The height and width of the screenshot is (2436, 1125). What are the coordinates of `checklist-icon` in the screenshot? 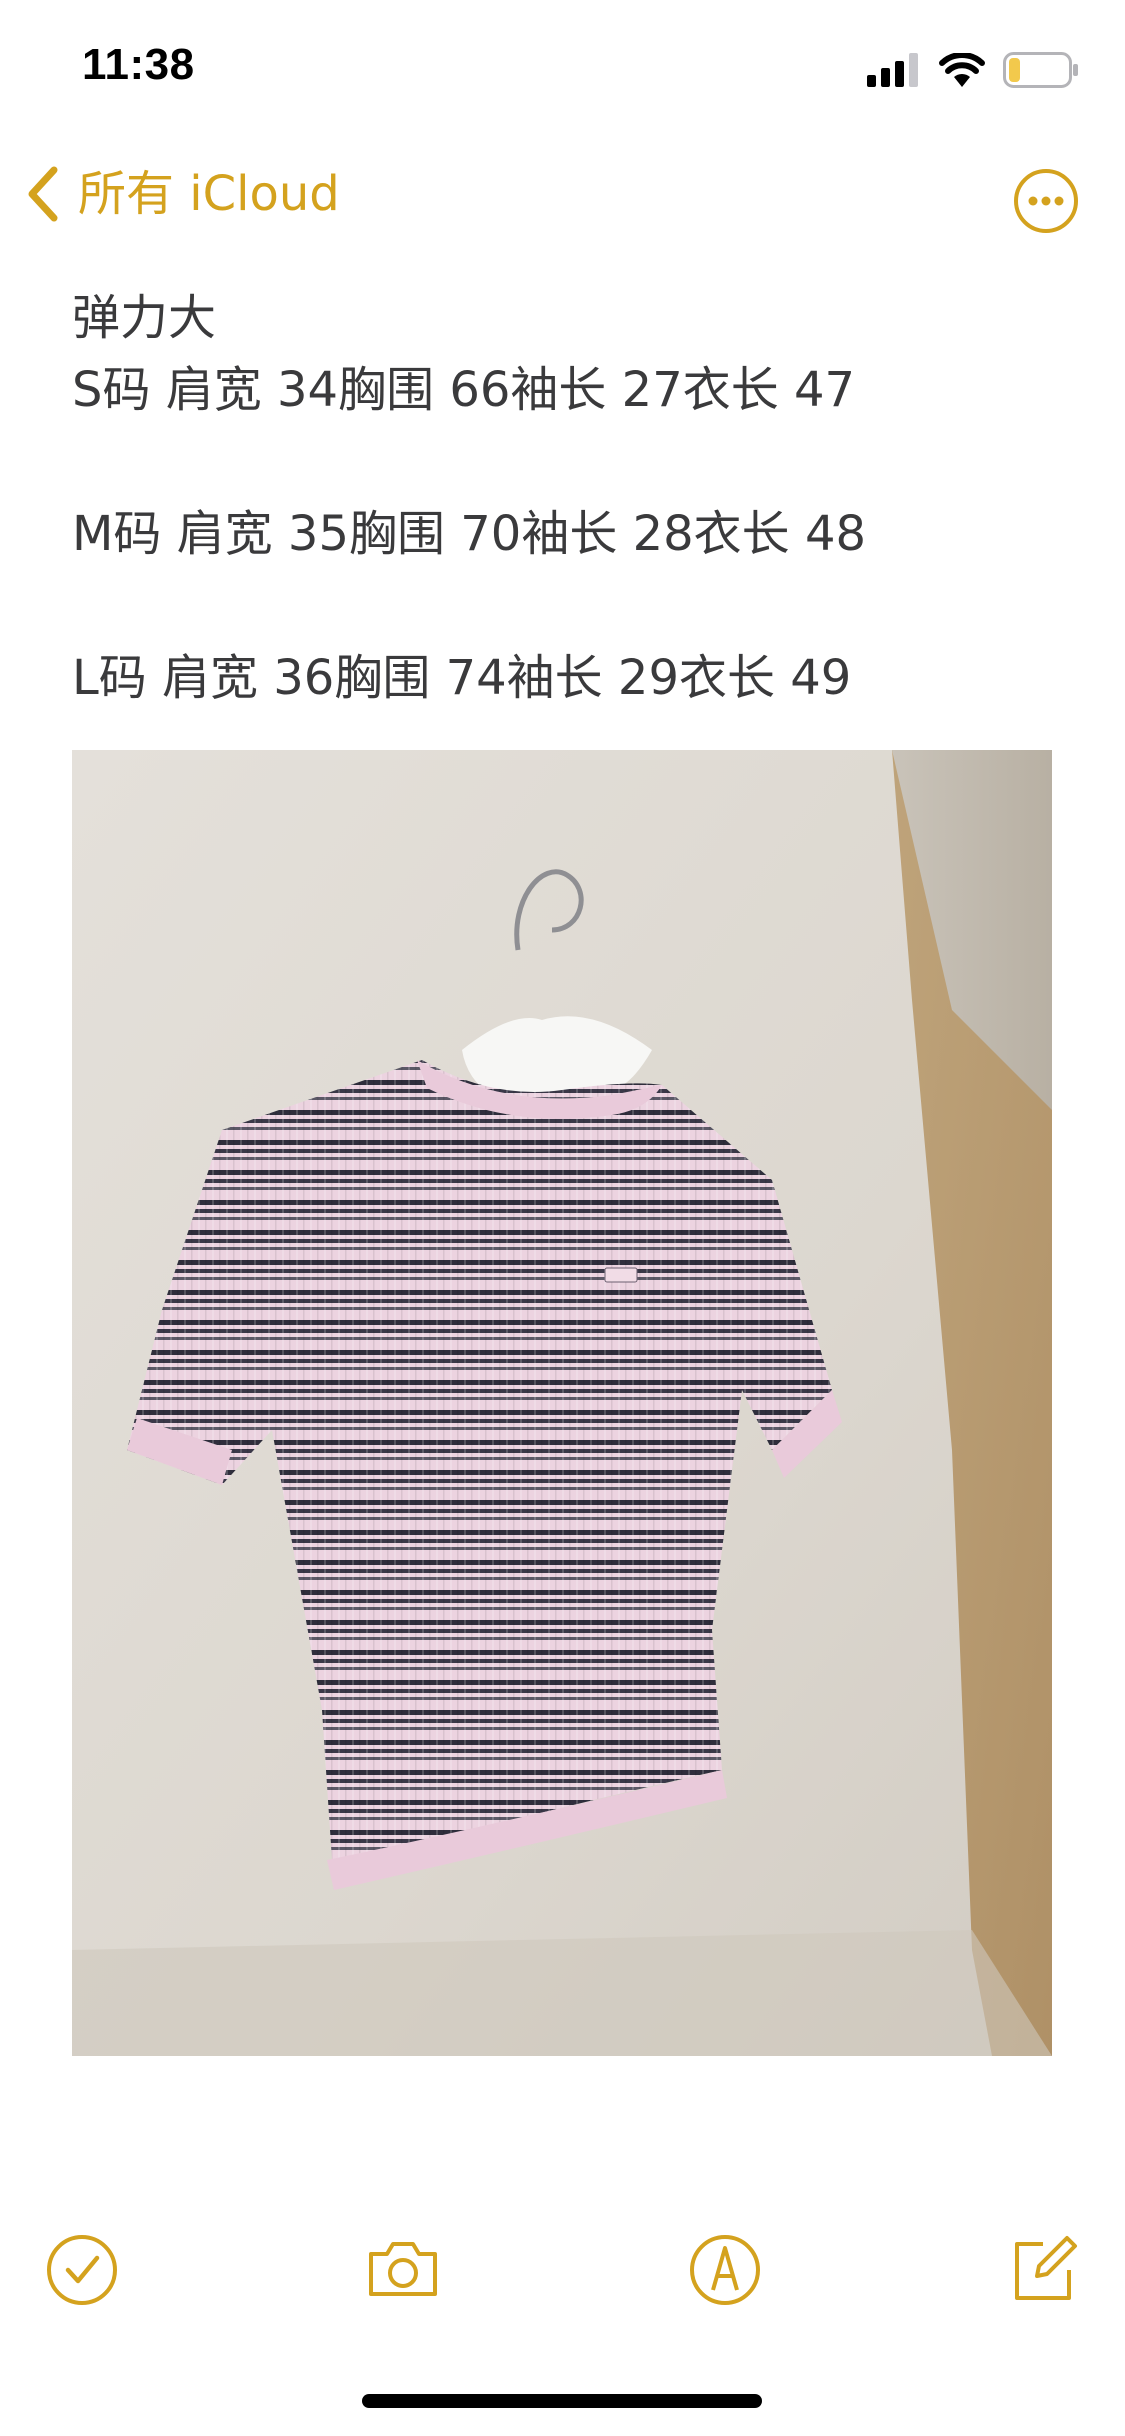 It's located at (82, 2270).